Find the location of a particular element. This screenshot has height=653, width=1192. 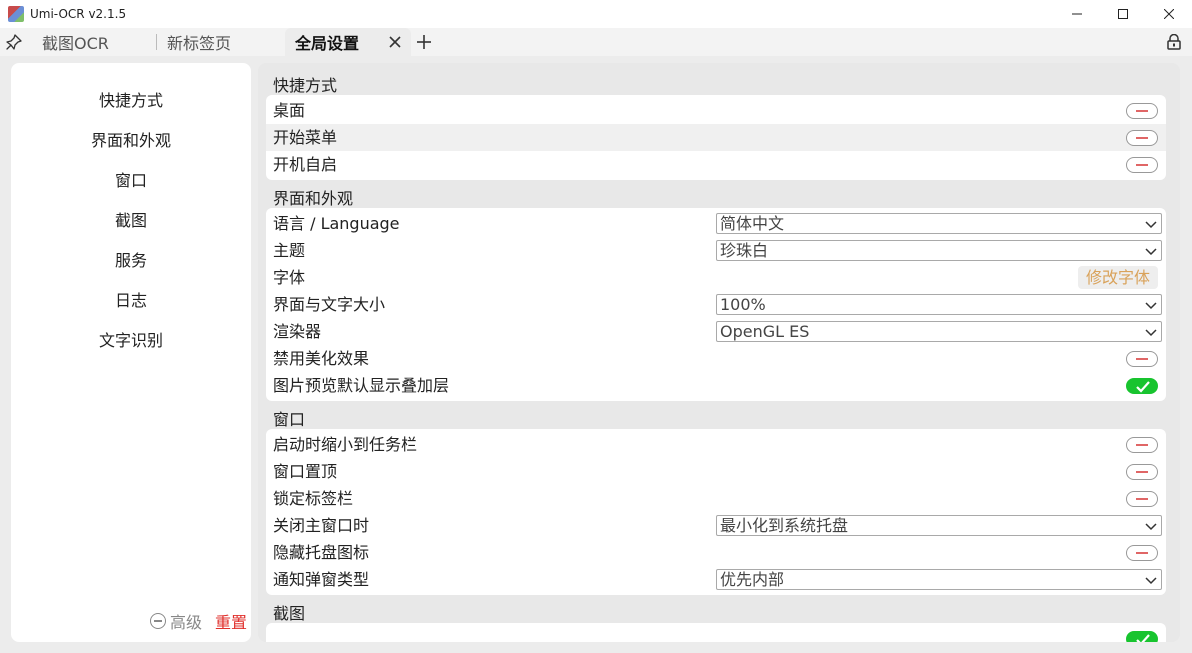

minimize-button is located at coordinates (1077, 14).